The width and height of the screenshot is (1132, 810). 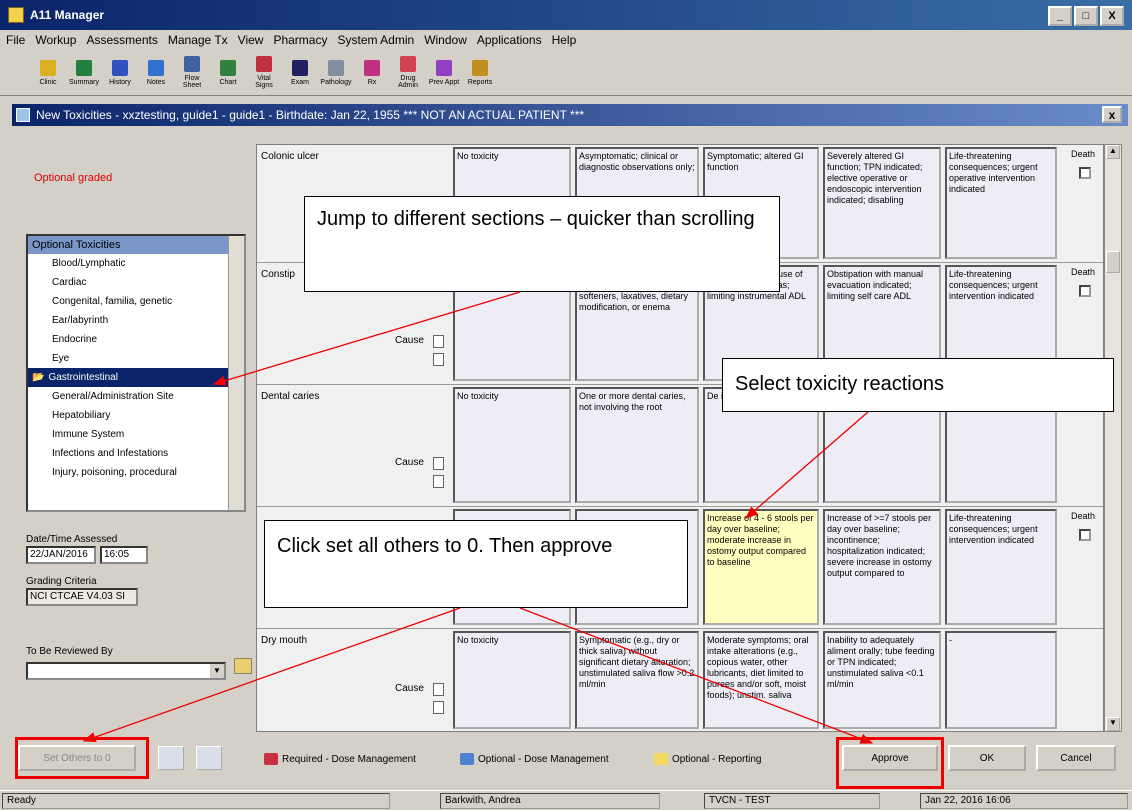 What do you see at coordinates (192, 73) in the screenshot?
I see `toolbar-button-4: Flow Sheet` at bounding box center [192, 73].